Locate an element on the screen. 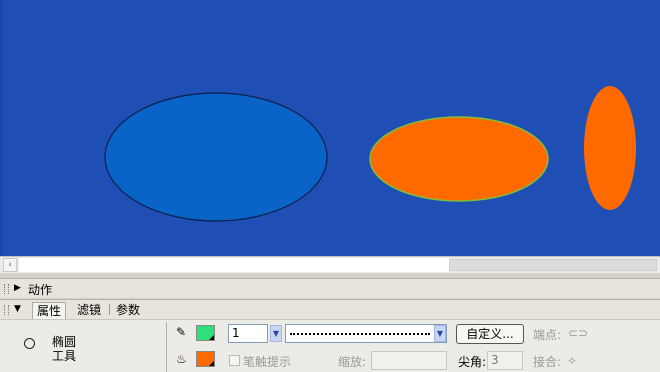 The width and height of the screenshot is (660, 372). actions-panel-title: 动作 is located at coordinates (40, 289).